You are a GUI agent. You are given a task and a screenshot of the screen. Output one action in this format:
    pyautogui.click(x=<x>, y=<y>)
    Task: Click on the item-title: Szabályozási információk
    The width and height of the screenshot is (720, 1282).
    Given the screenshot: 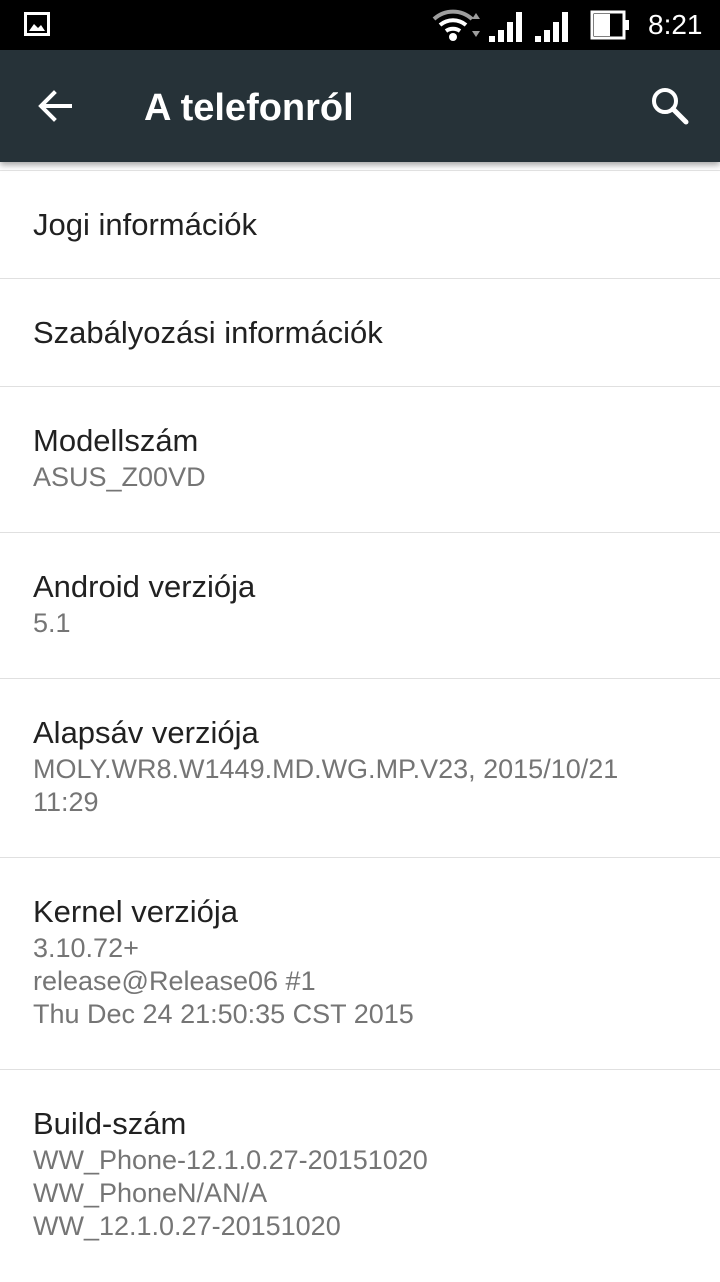 What is the action you would take?
    pyautogui.click(x=208, y=332)
    